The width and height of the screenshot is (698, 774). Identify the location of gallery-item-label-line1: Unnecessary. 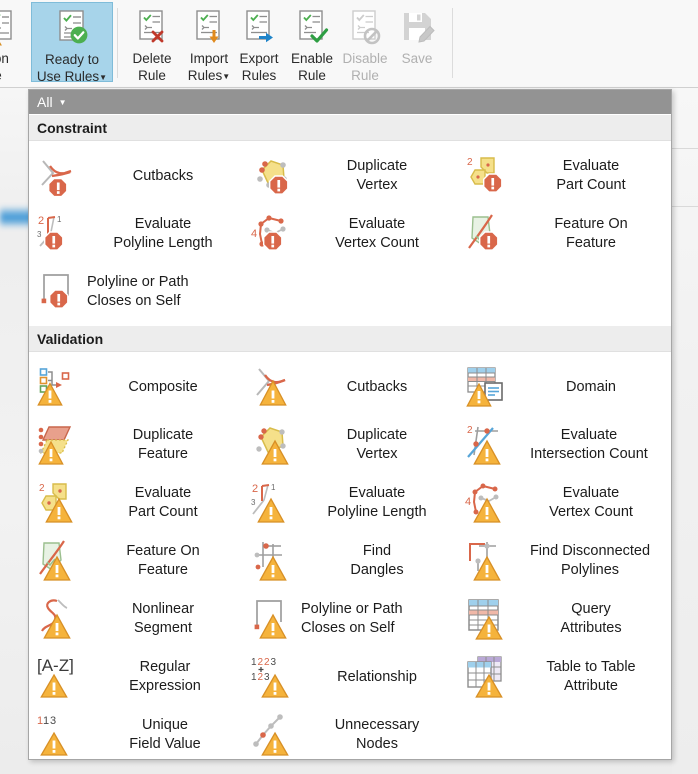
(377, 725).